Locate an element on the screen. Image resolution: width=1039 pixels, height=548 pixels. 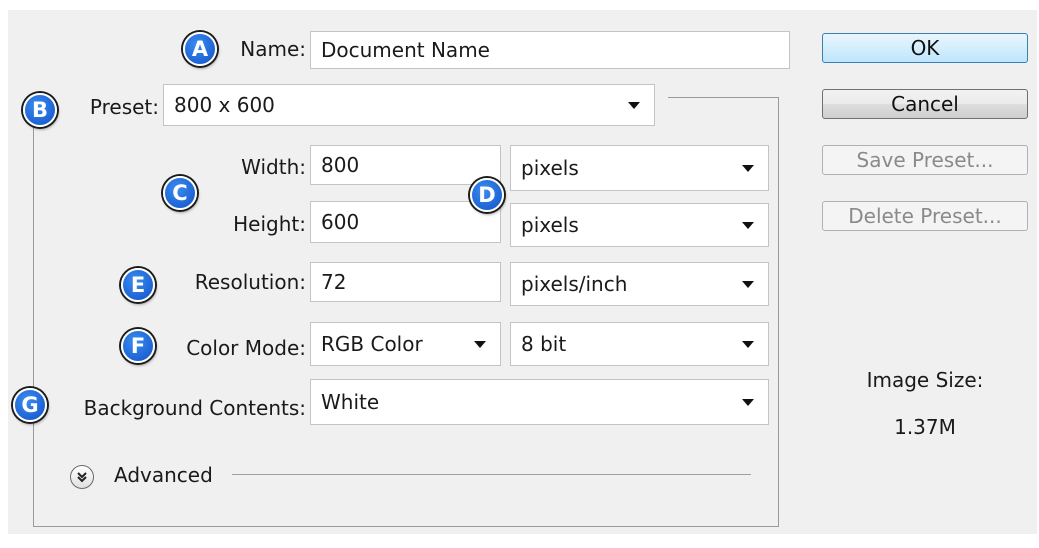
preset-select: 800 x 600 is located at coordinates (409, 105).